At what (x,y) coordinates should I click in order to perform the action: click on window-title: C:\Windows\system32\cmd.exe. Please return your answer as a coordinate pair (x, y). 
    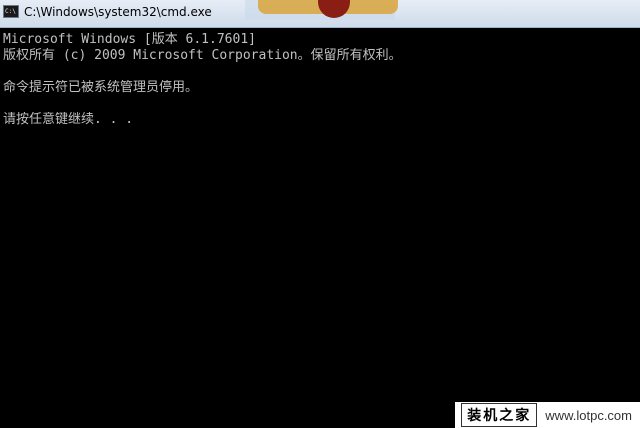
    Looking at the image, I should click on (118, 12).